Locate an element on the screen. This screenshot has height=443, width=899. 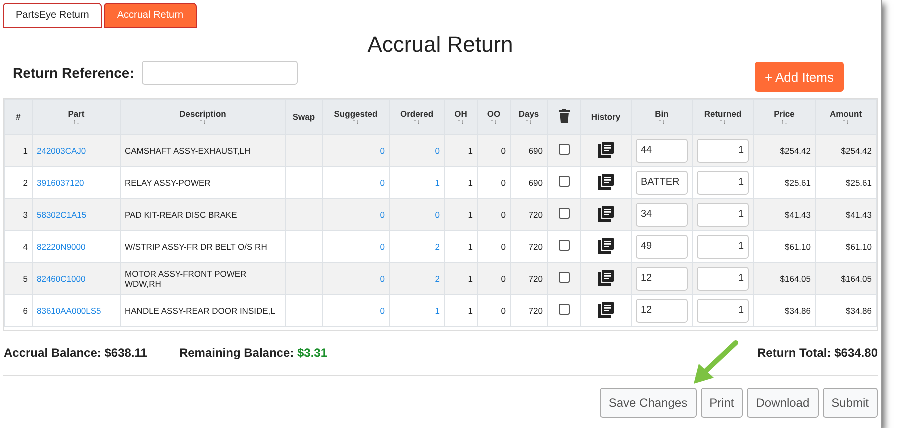
part-link: 58302C1A15 is located at coordinates (62, 215).